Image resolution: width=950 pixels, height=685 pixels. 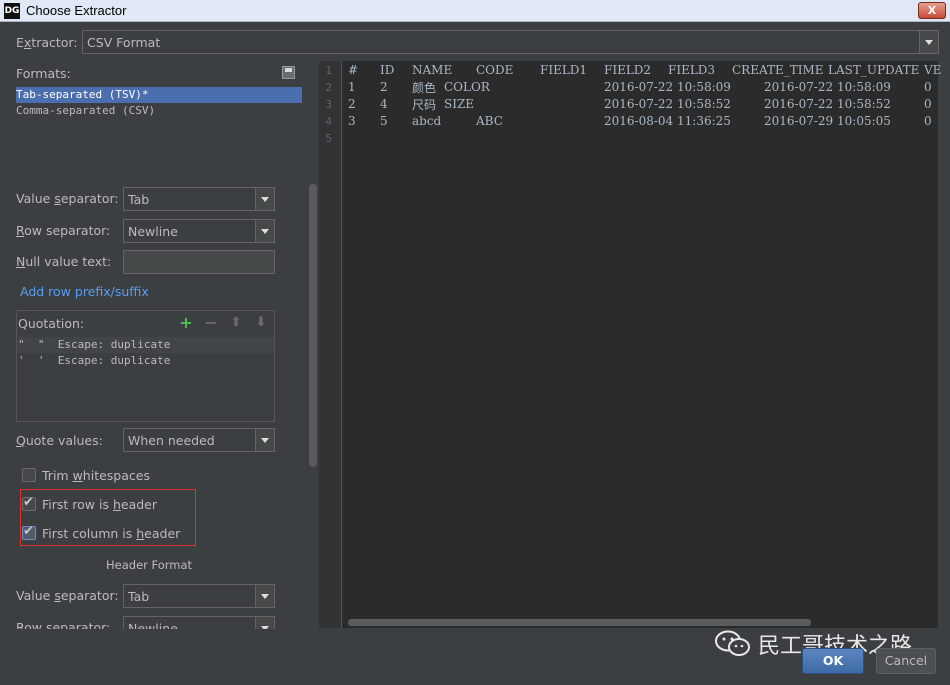 I want to click on header-row-separator-value: Newline, so click(x=153, y=625).